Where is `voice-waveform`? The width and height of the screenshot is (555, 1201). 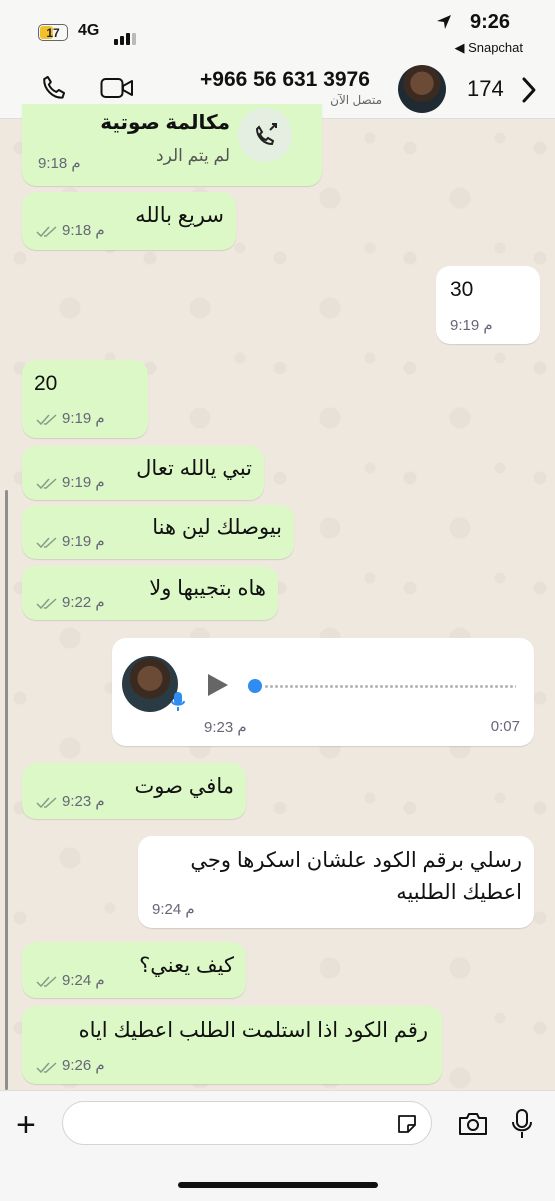
voice-waveform is located at coordinates (390, 686).